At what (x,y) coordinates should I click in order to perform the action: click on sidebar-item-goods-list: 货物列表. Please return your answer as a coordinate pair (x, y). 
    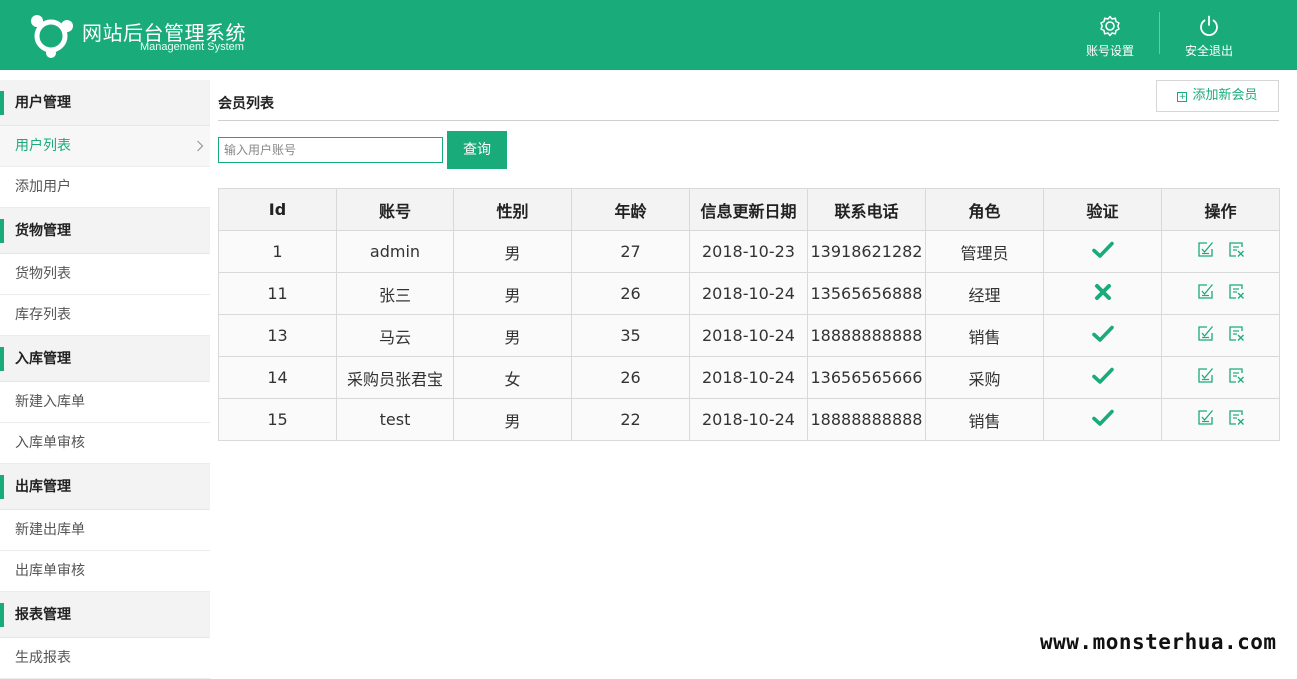
    Looking at the image, I should click on (105, 274).